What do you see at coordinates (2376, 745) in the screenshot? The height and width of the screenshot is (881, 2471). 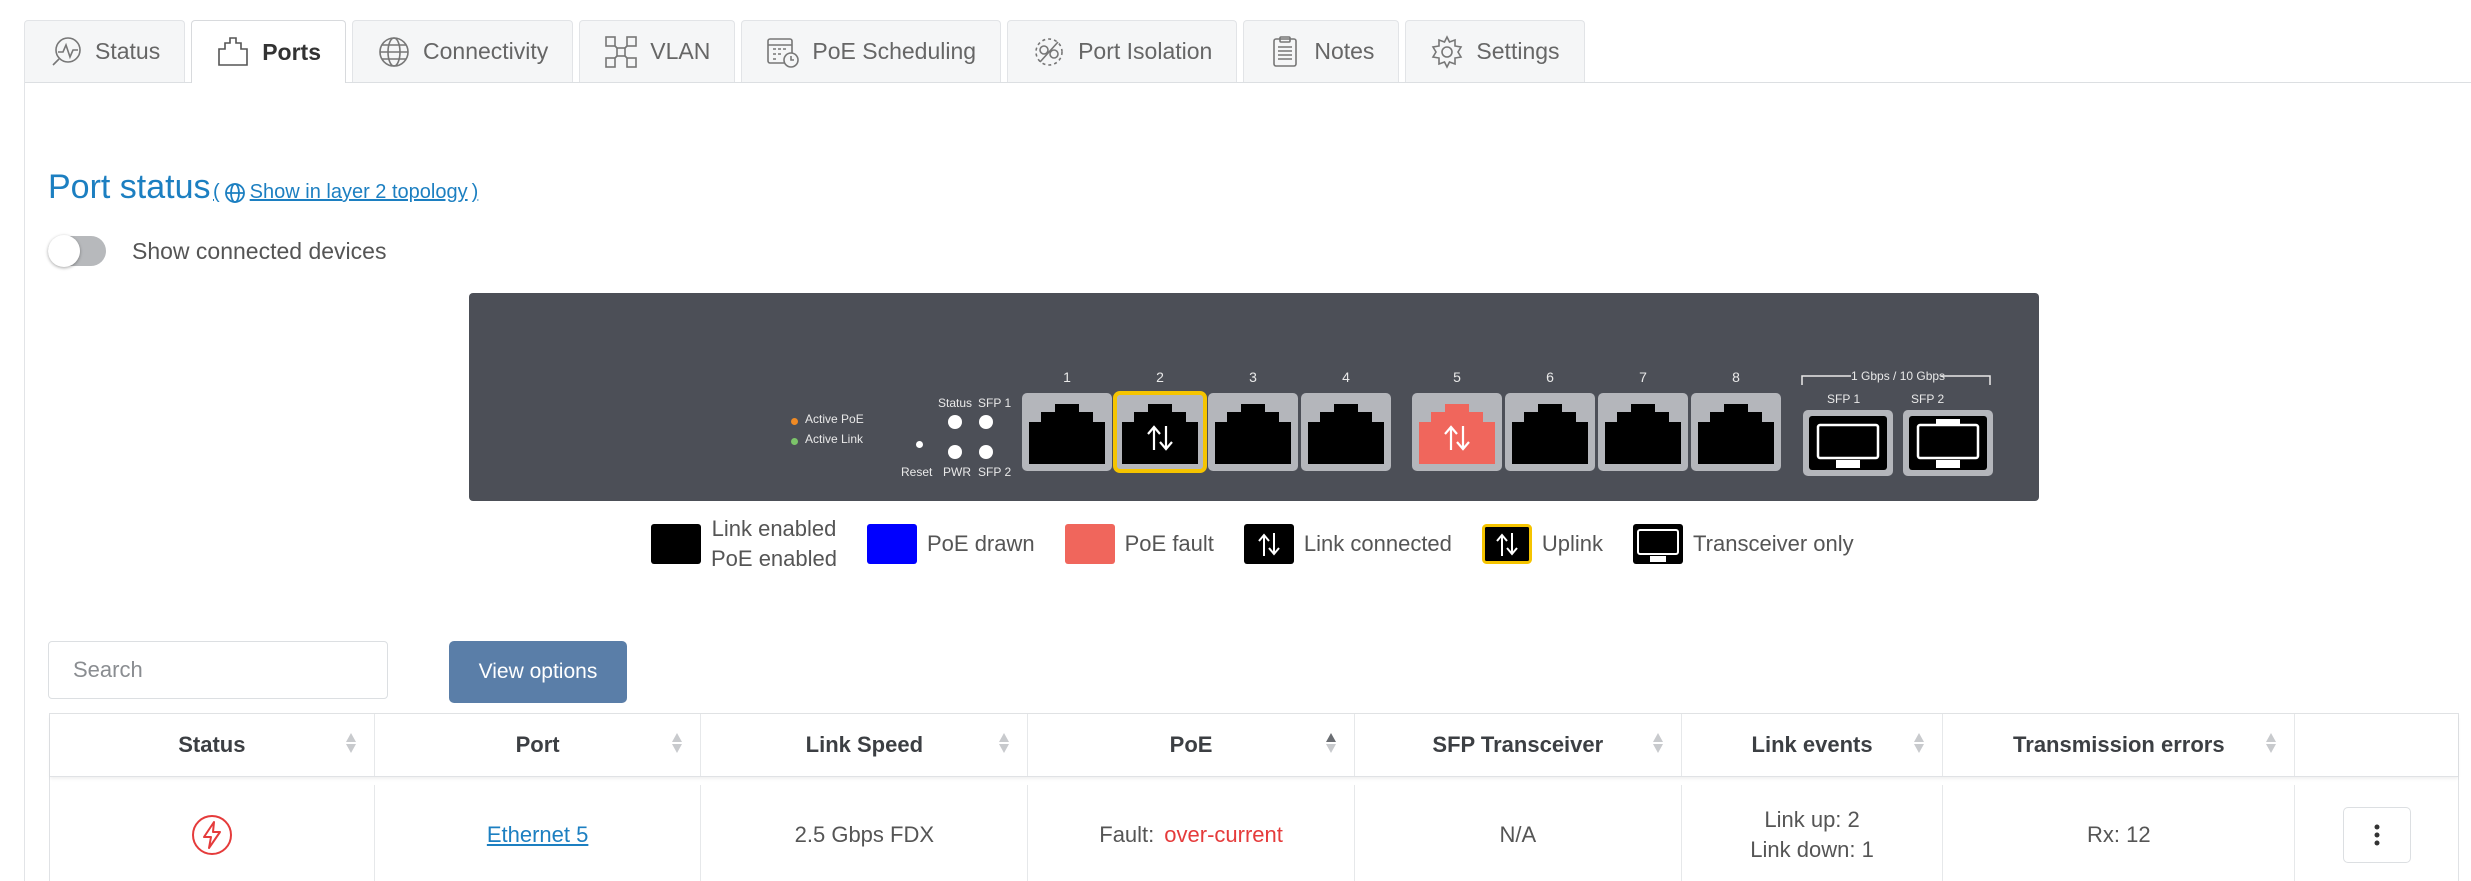 I see `column-header-actions` at bounding box center [2376, 745].